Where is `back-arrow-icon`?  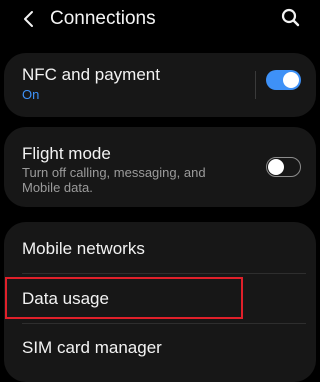 back-arrow-icon is located at coordinates (28, 19).